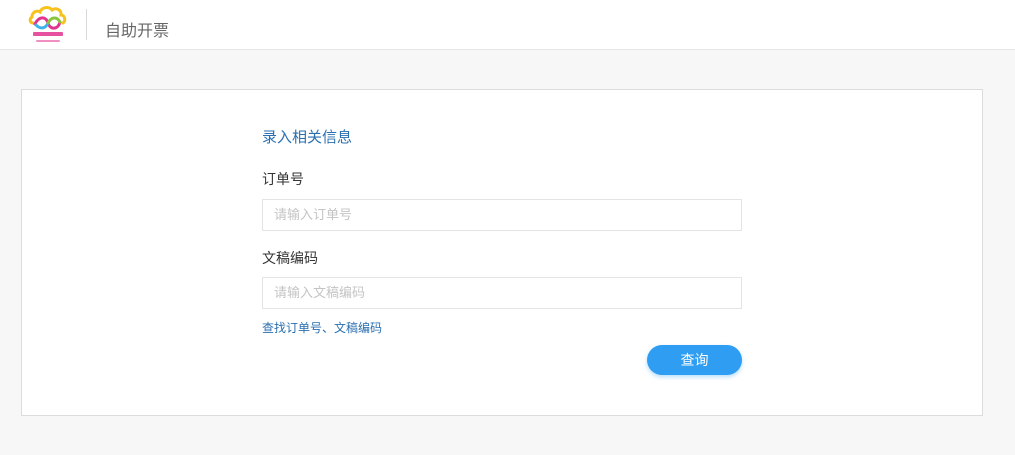  I want to click on order-number-label: 订单号, so click(283, 180).